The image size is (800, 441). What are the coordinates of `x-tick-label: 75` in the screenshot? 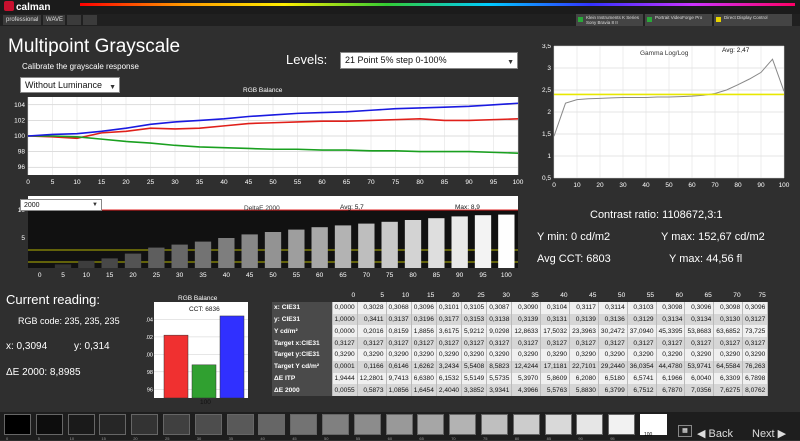 It's located at (396, 182).